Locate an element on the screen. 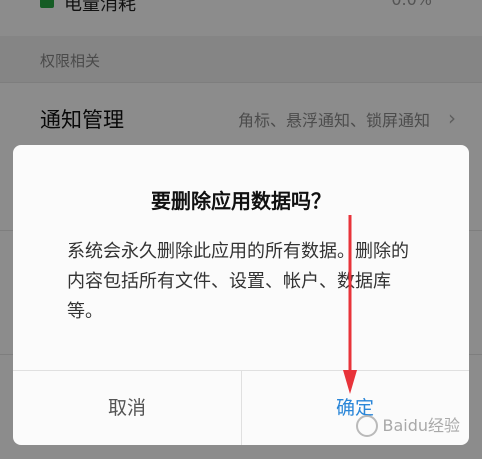 The height and width of the screenshot is (459, 482). dialog-message: 系统会永久删除此应用的所有数据。删除的内容包括所有文件、设置、帐户、数据库等。 is located at coordinates (238, 281).